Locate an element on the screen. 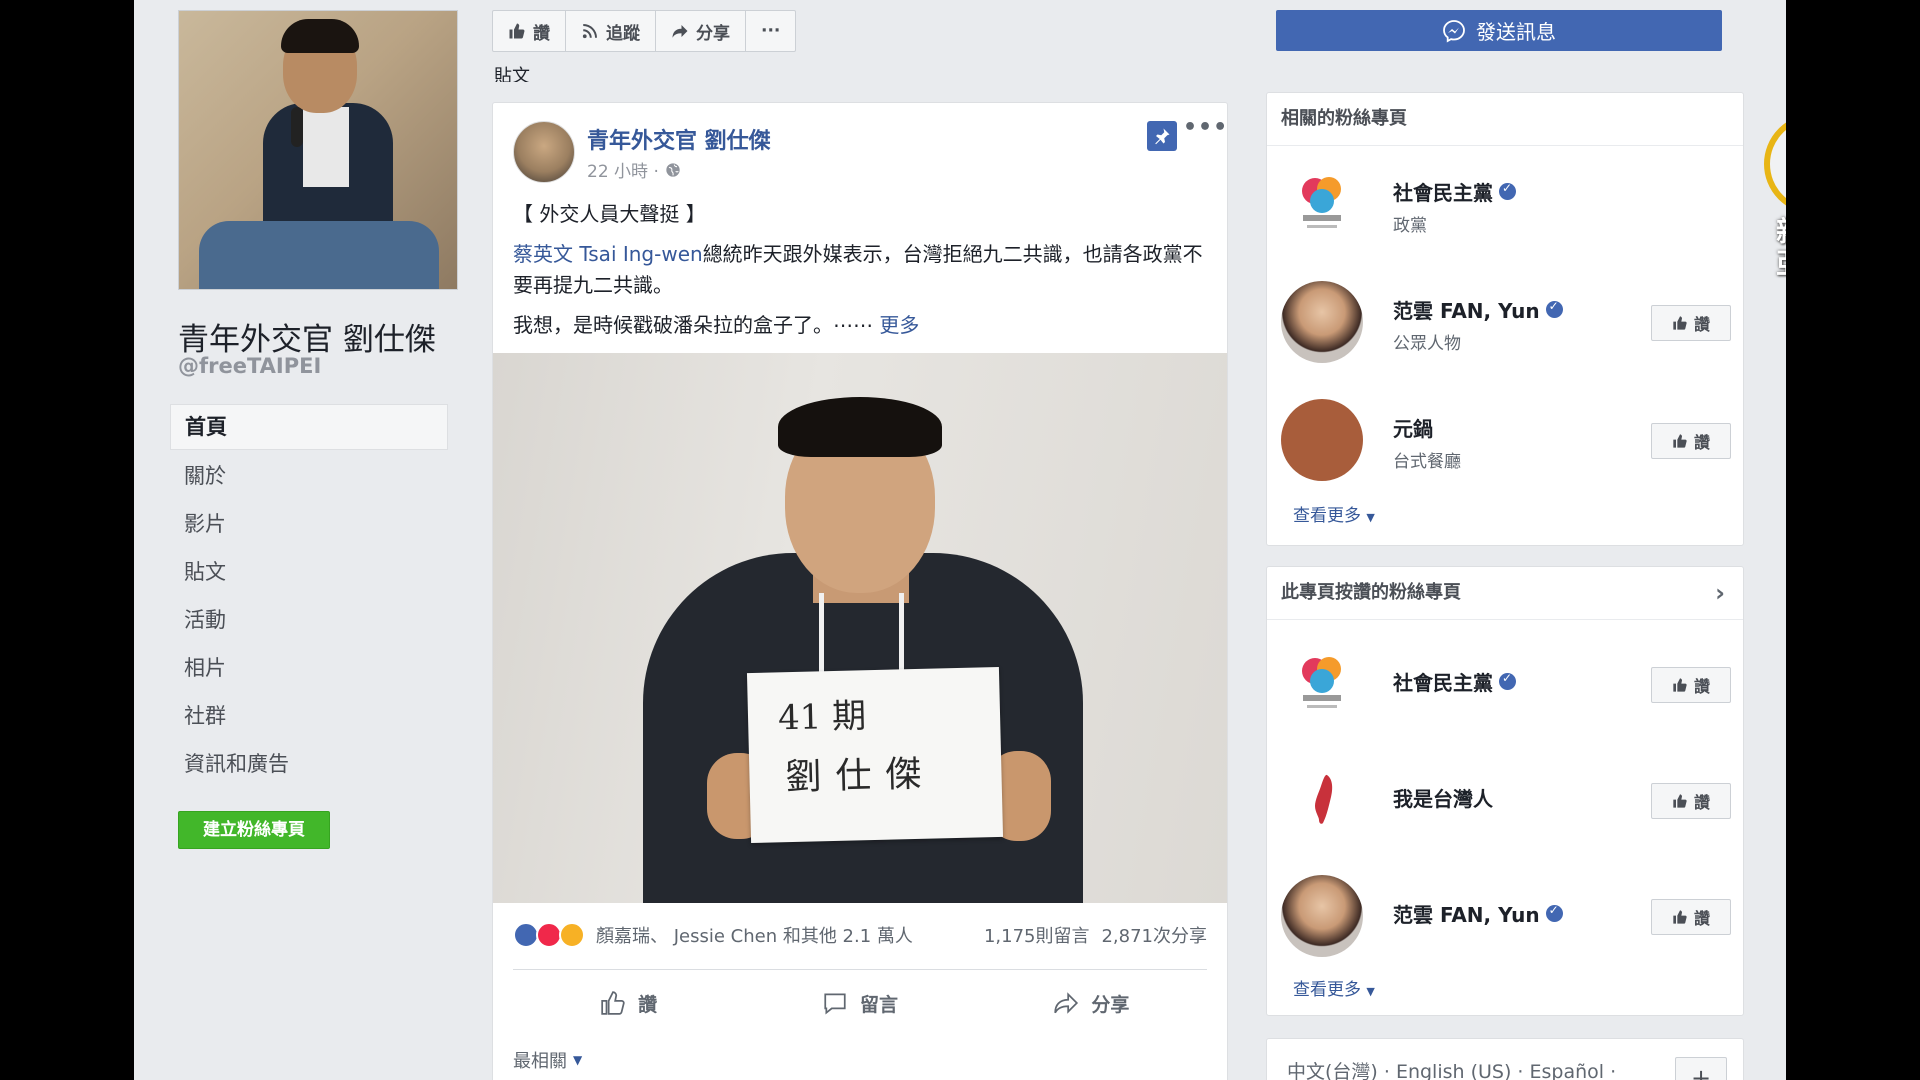  see-more-link: 更多 is located at coordinates (899, 325).